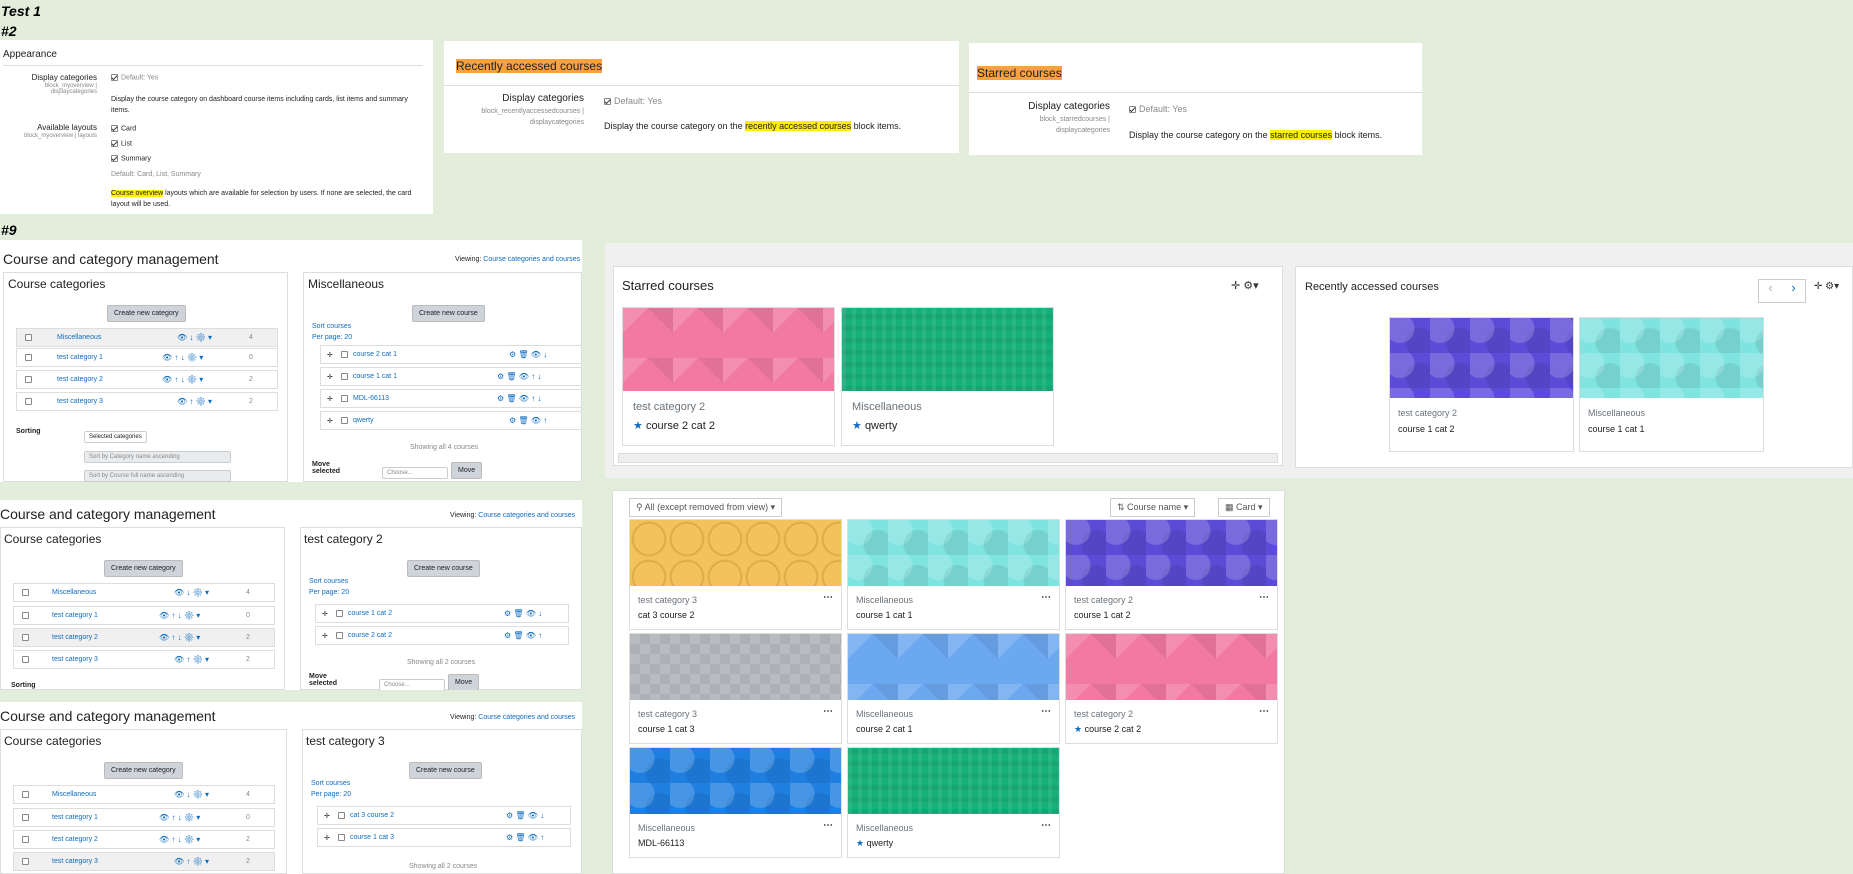  I want to click on next-icon: ›, so click(1793, 291).